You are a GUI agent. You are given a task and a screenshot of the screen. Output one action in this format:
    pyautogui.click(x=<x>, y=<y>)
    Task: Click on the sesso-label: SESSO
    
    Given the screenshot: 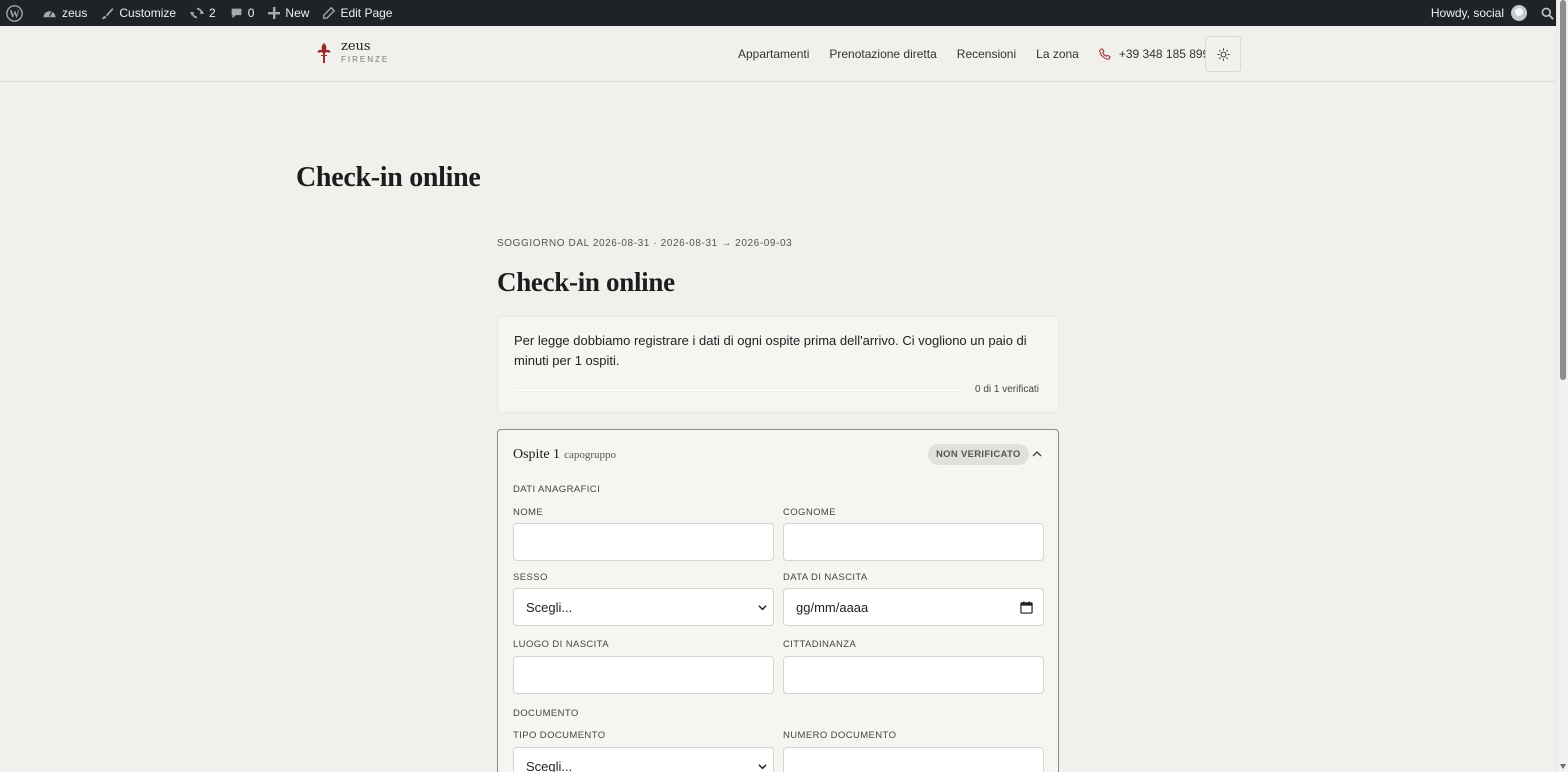 What is the action you would take?
    pyautogui.click(x=530, y=577)
    